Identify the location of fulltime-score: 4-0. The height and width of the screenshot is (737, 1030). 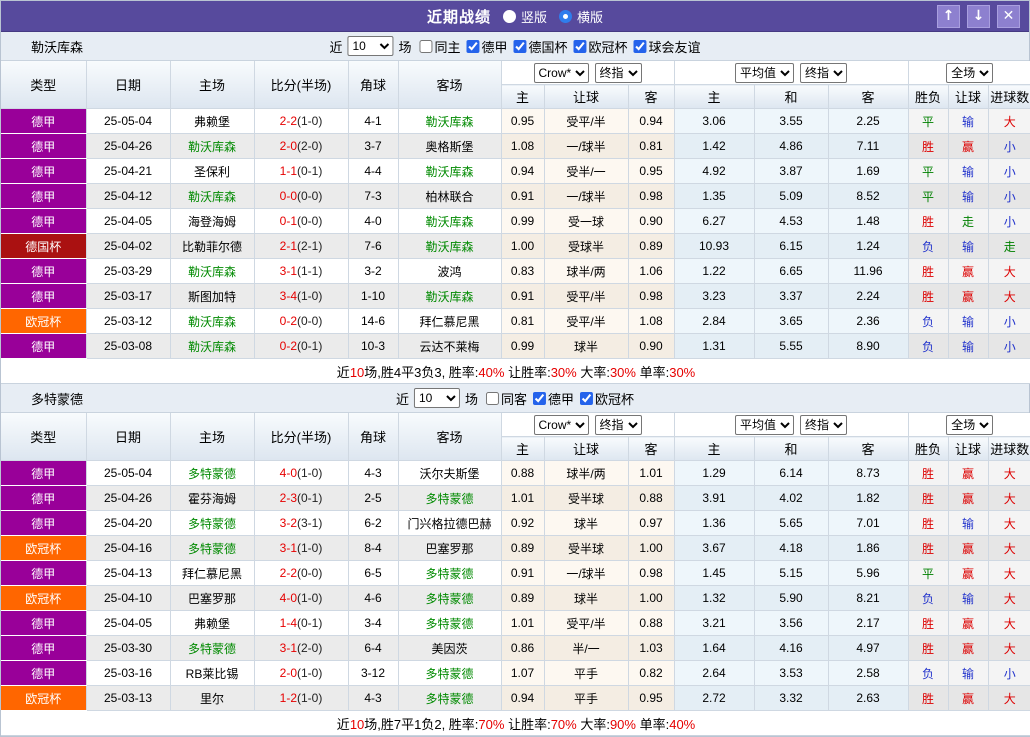
(288, 598).